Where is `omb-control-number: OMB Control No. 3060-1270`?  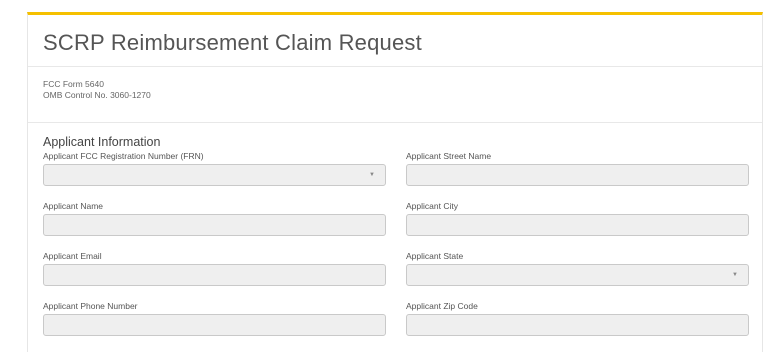
omb-control-number: OMB Control No. 3060-1270 is located at coordinates (97, 95).